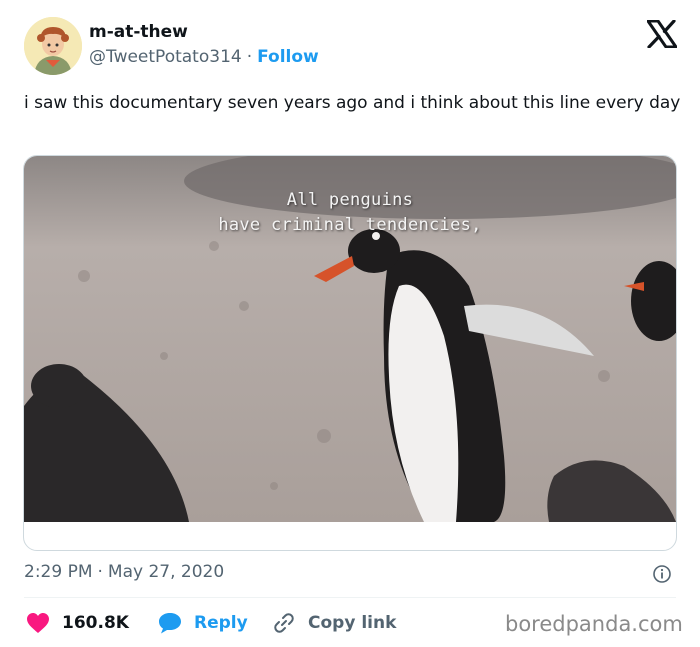 This screenshot has height=647, width=700. What do you see at coordinates (58, 572) in the screenshot?
I see `tweet-time: 2:29 PM` at bounding box center [58, 572].